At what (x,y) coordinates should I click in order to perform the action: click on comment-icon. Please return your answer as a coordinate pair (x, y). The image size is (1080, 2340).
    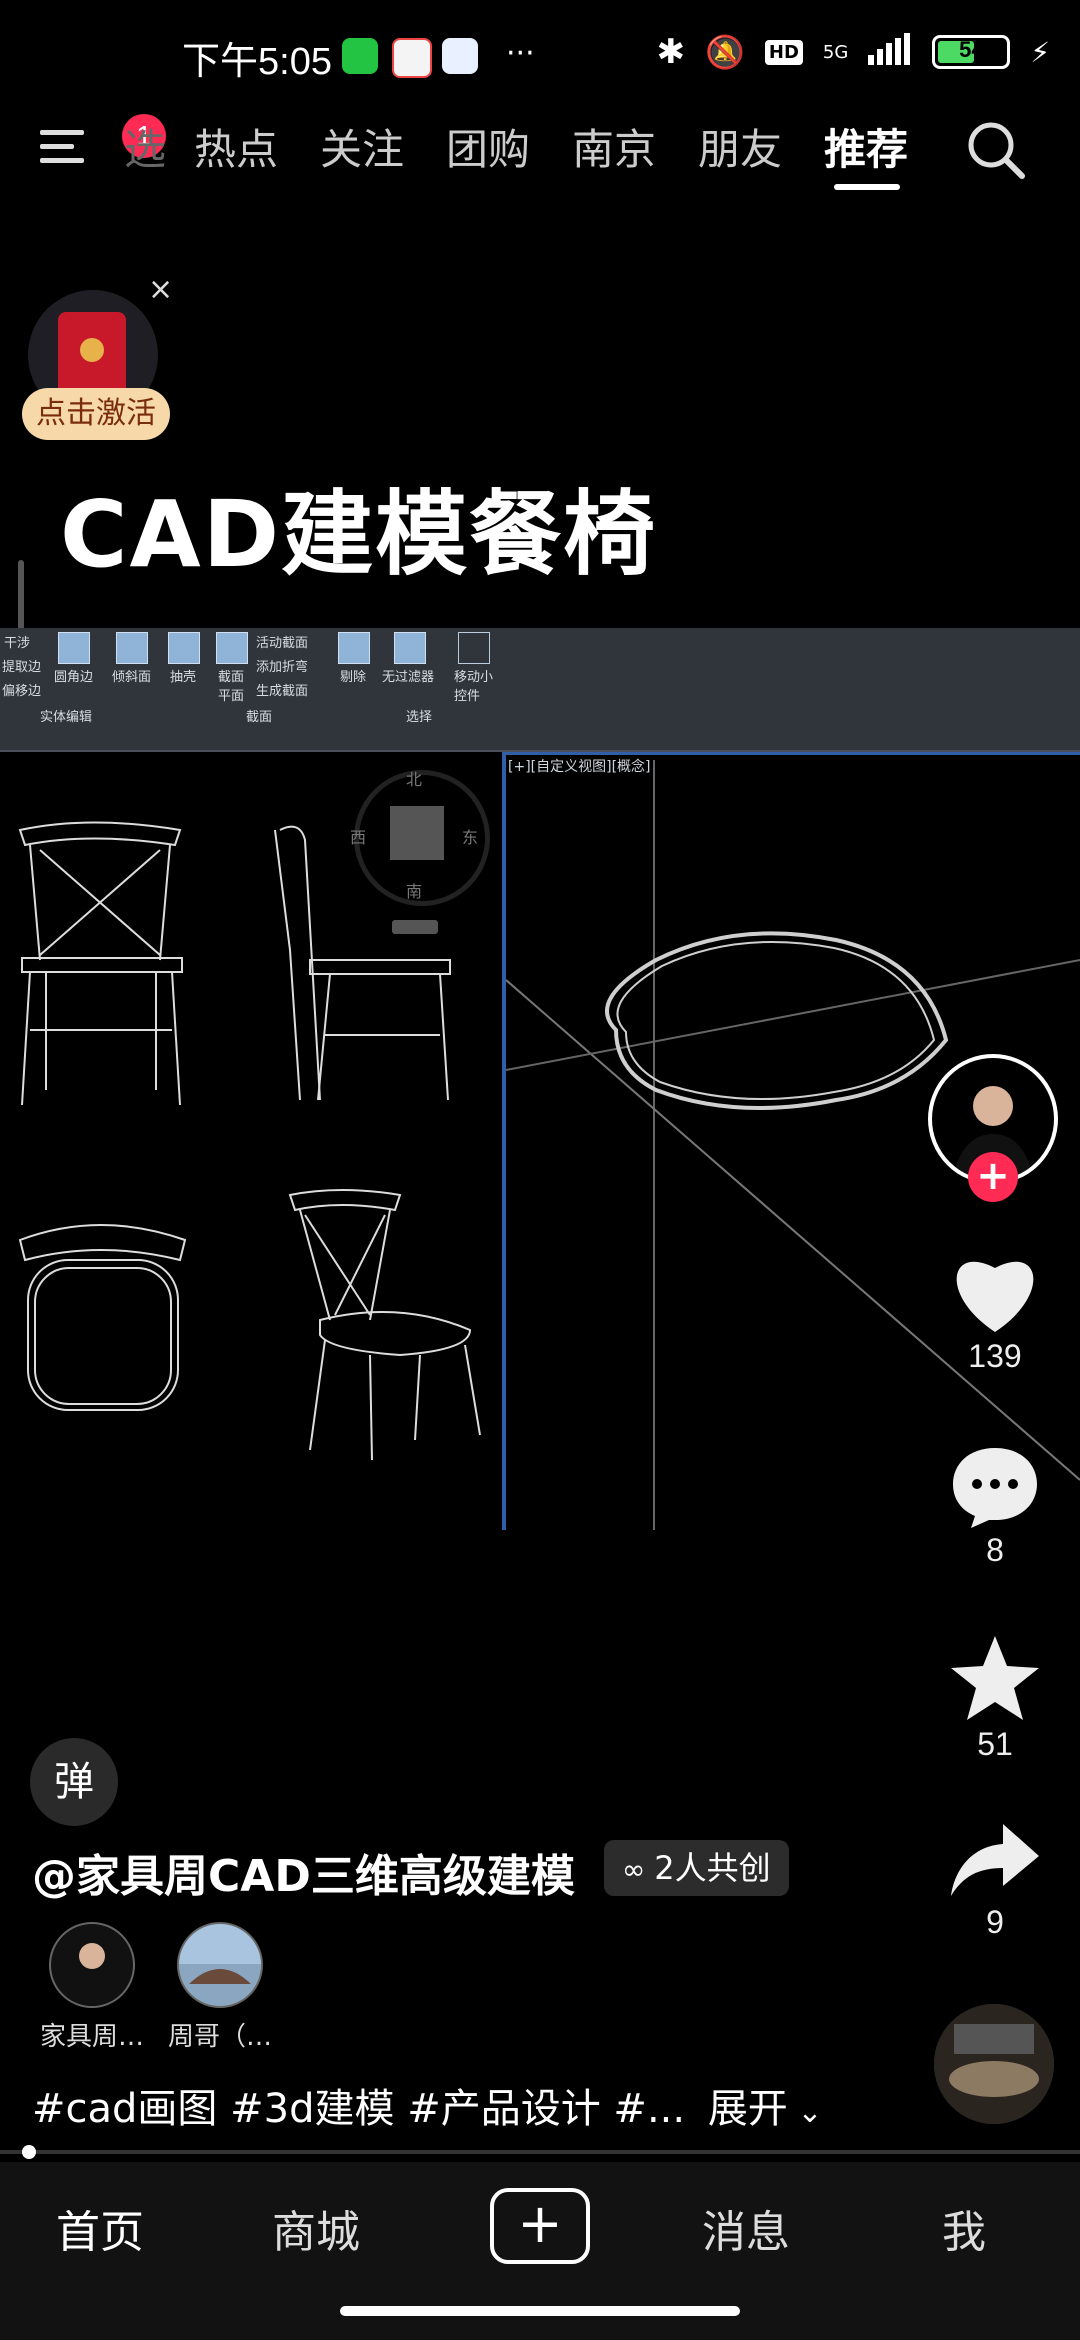
    Looking at the image, I should click on (995, 1488).